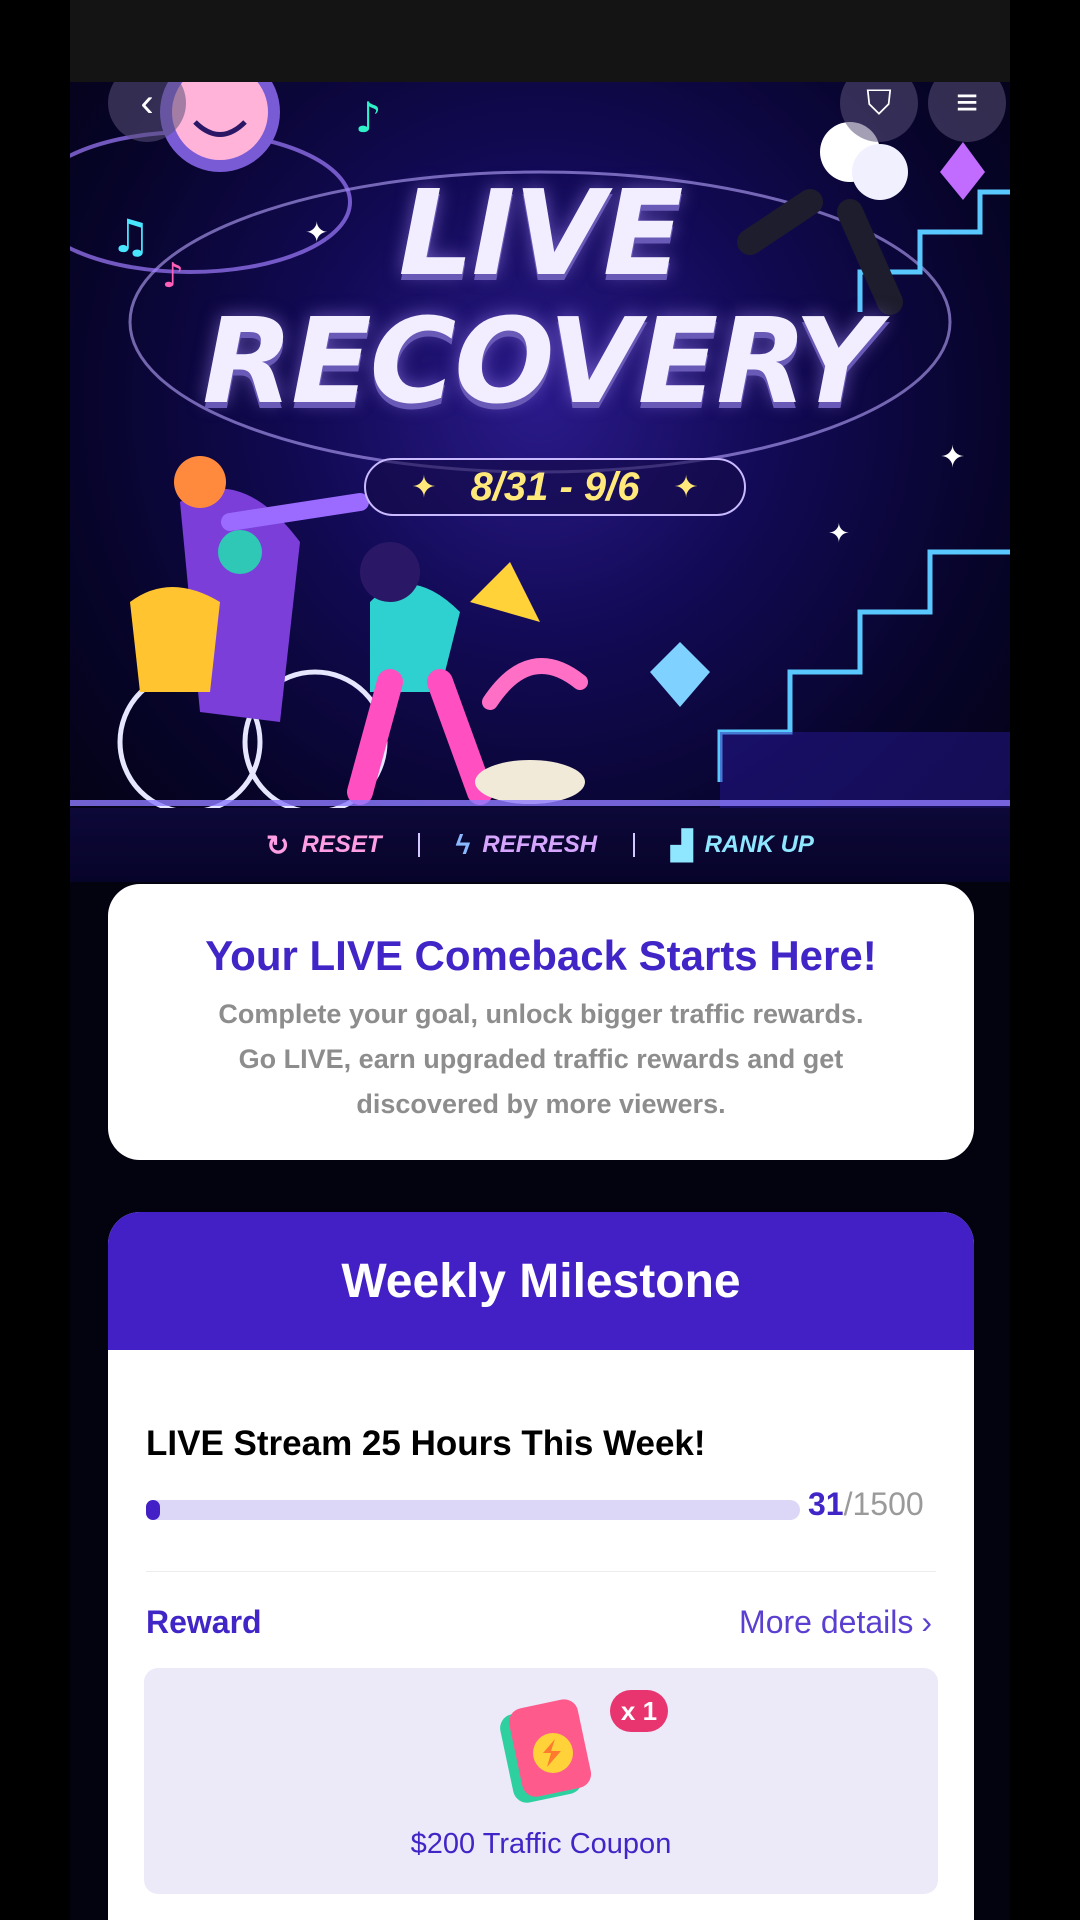  Describe the element at coordinates (546, 1751) in the screenshot. I see `traffic-coupon-icon` at that location.